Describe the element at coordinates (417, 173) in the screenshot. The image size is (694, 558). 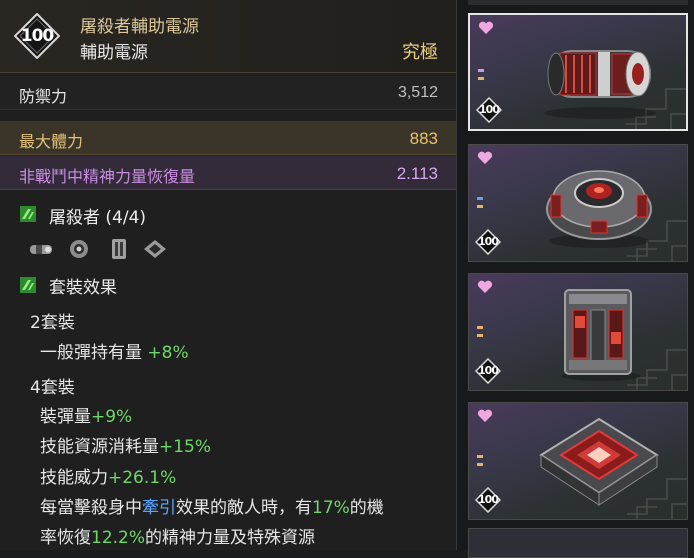
I see `stat-value: 2.113` at that location.